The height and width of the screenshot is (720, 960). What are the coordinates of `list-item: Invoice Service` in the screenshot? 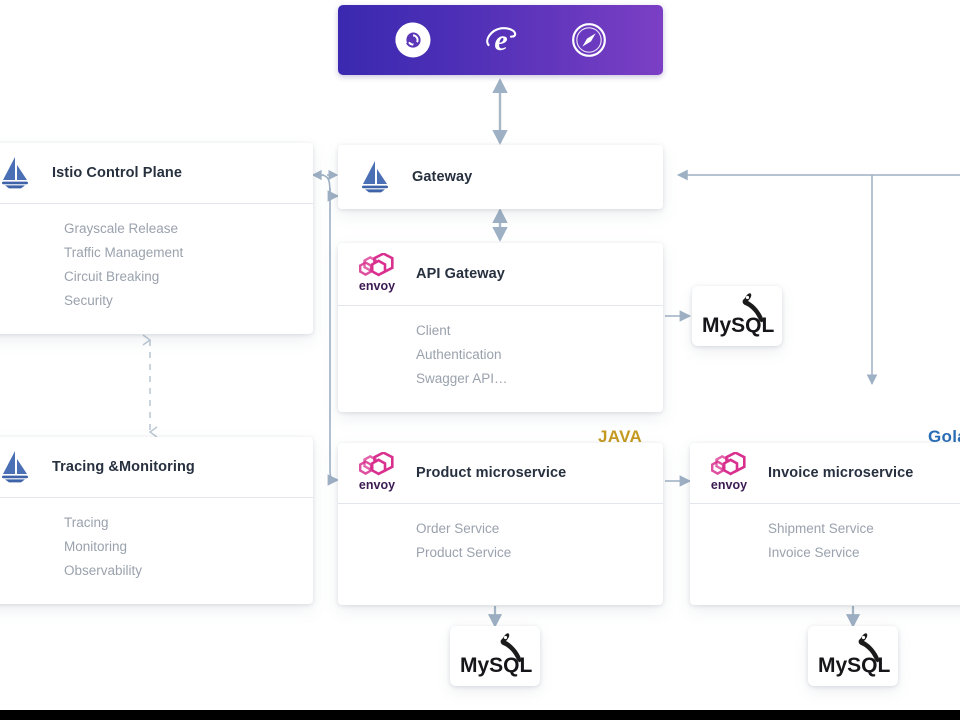 It's located at (825, 553).